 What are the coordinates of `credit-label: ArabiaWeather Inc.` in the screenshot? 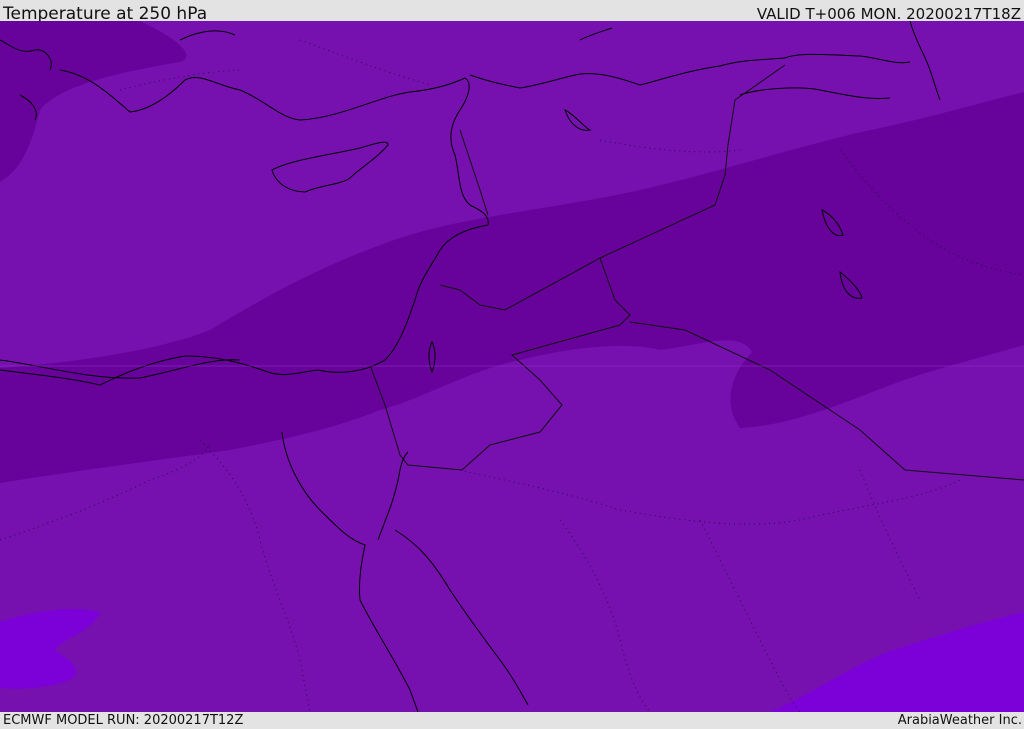 It's located at (959, 720).